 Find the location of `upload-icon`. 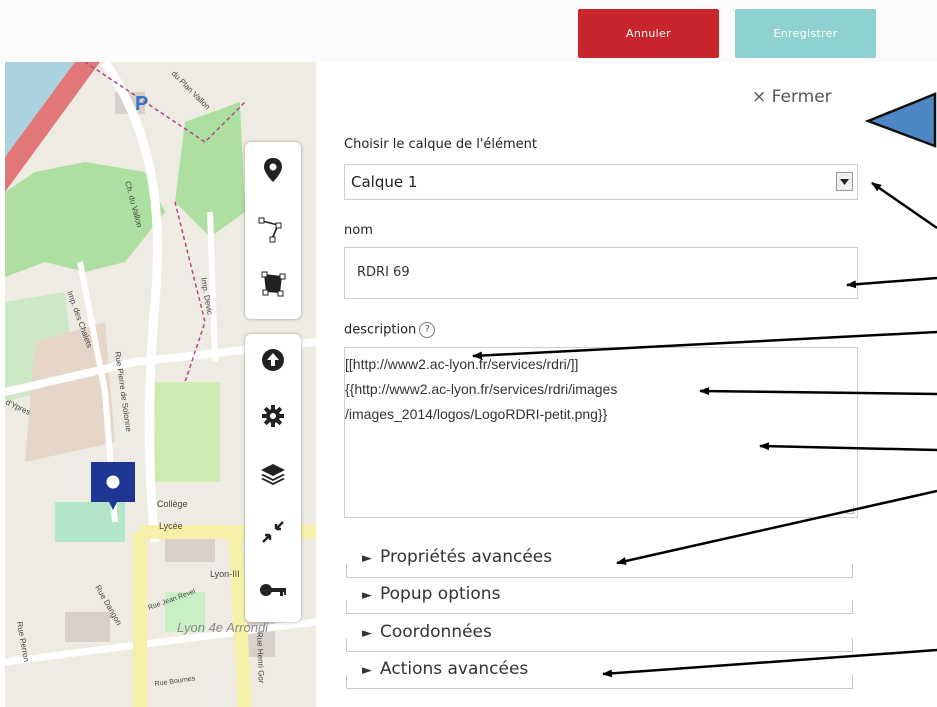

upload-icon is located at coordinates (273, 360).